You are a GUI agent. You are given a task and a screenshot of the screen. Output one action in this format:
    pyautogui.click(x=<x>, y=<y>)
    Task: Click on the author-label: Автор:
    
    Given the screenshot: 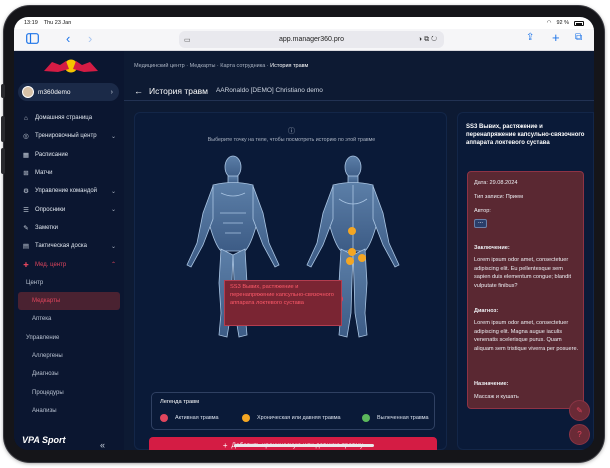 What is the action you would take?
    pyautogui.click(x=482, y=211)
    